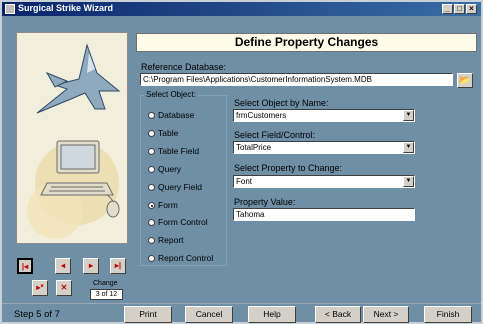 Image resolution: width=483 pixels, height=324 pixels. What do you see at coordinates (306, 42) in the screenshot?
I see `page-title: Define Property Changes` at bounding box center [306, 42].